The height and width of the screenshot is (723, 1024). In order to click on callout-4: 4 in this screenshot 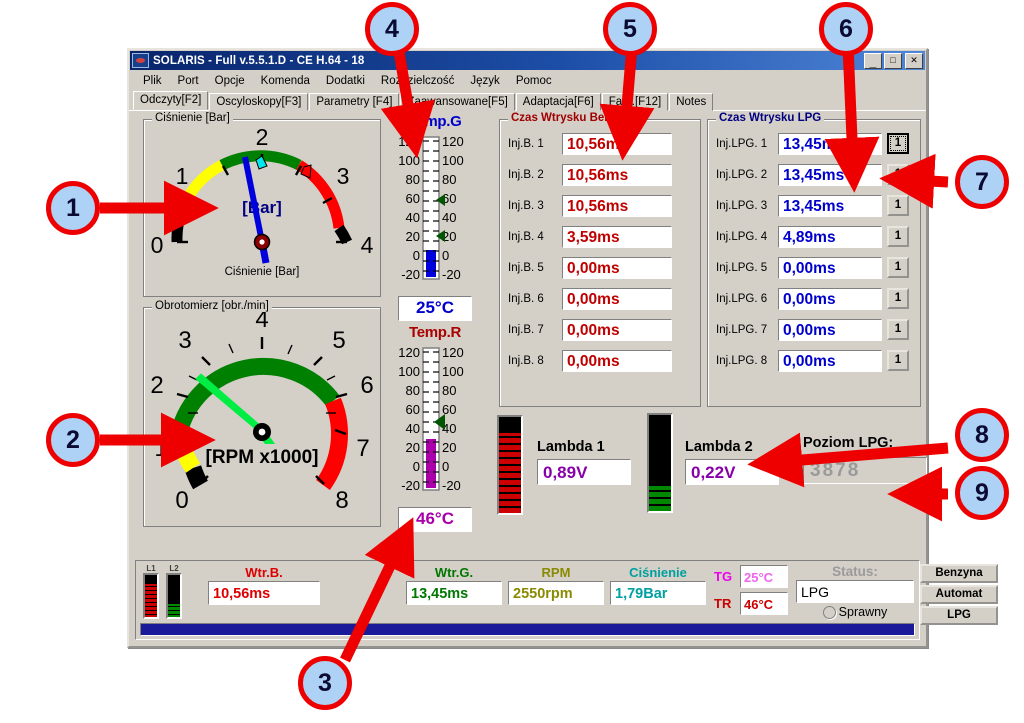, I will do `click(392, 29)`.